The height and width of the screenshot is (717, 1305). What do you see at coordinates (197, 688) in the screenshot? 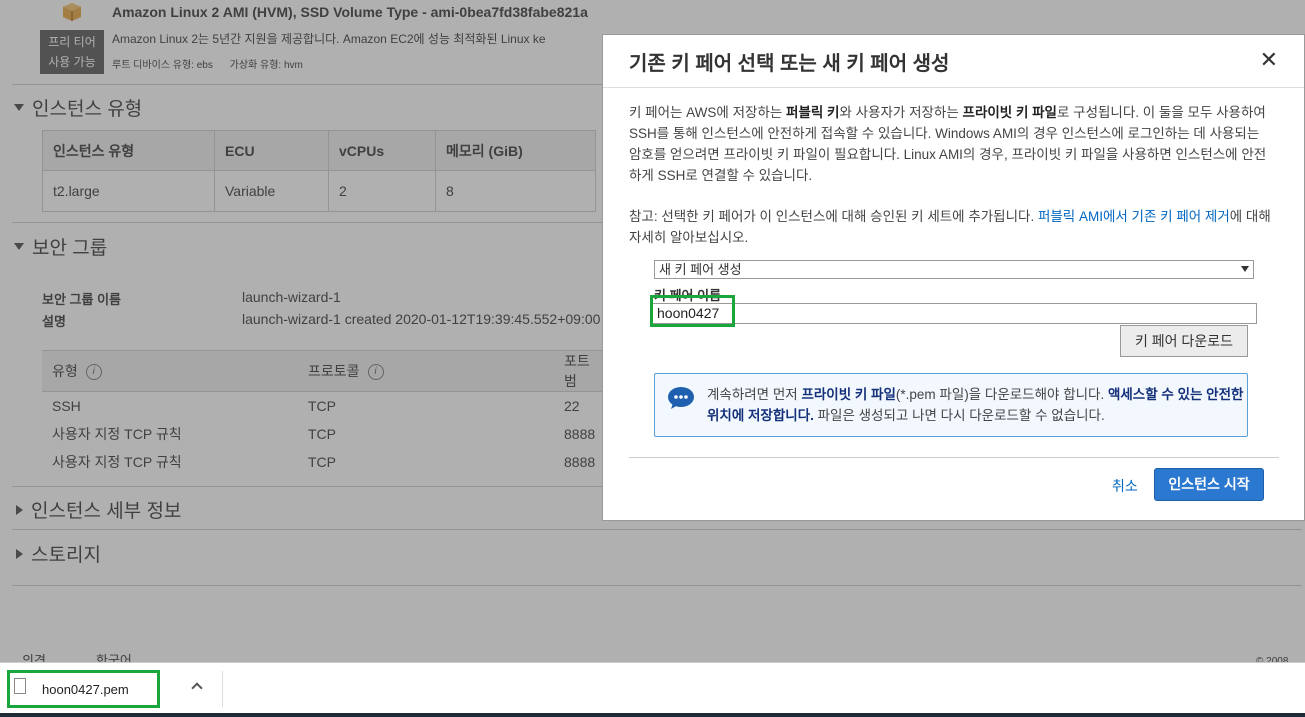
I see `chevron-up-icon` at bounding box center [197, 688].